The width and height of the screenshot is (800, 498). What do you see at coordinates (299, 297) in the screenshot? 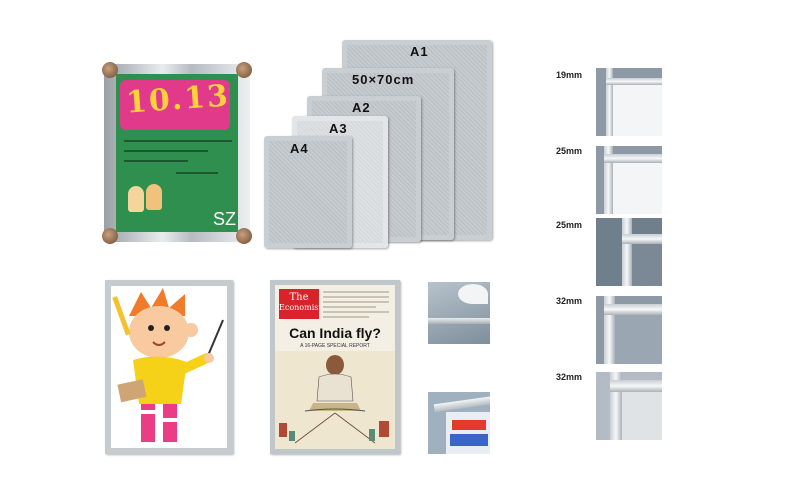
I see `magazine-logo-line1: The` at bounding box center [299, 297].